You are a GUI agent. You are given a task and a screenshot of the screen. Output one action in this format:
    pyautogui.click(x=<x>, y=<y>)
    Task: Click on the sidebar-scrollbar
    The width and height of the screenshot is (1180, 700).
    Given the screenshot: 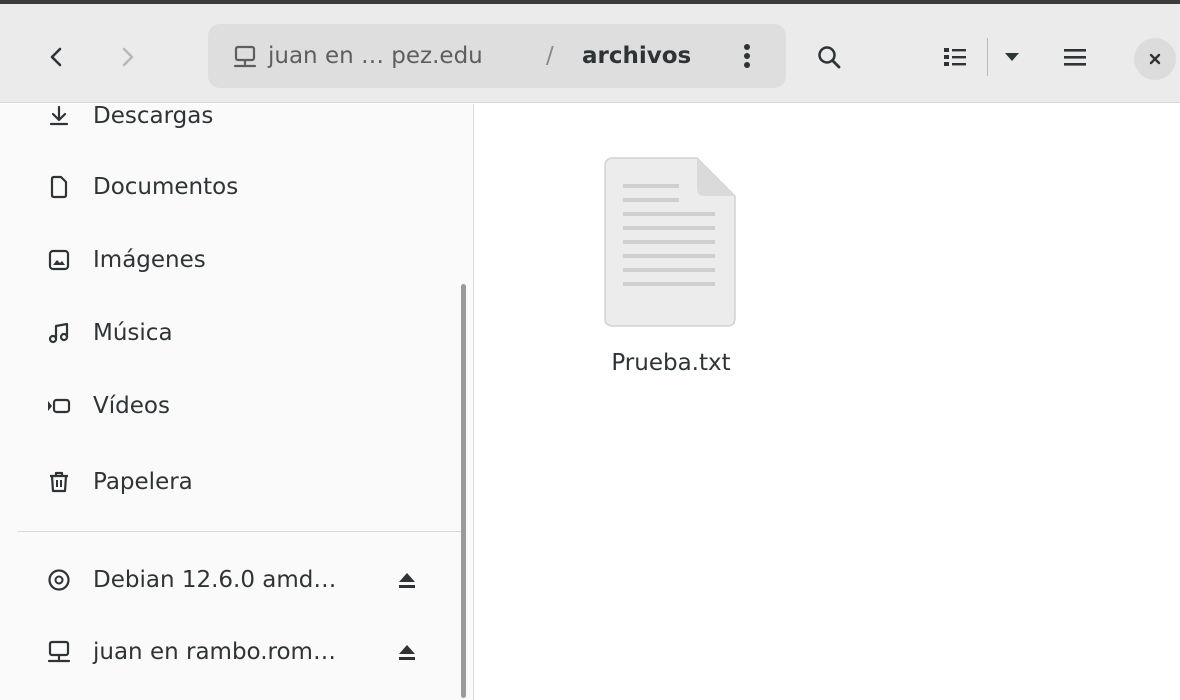 What is the action you would take?
    pyautogui.click(x=463, y=491)
    